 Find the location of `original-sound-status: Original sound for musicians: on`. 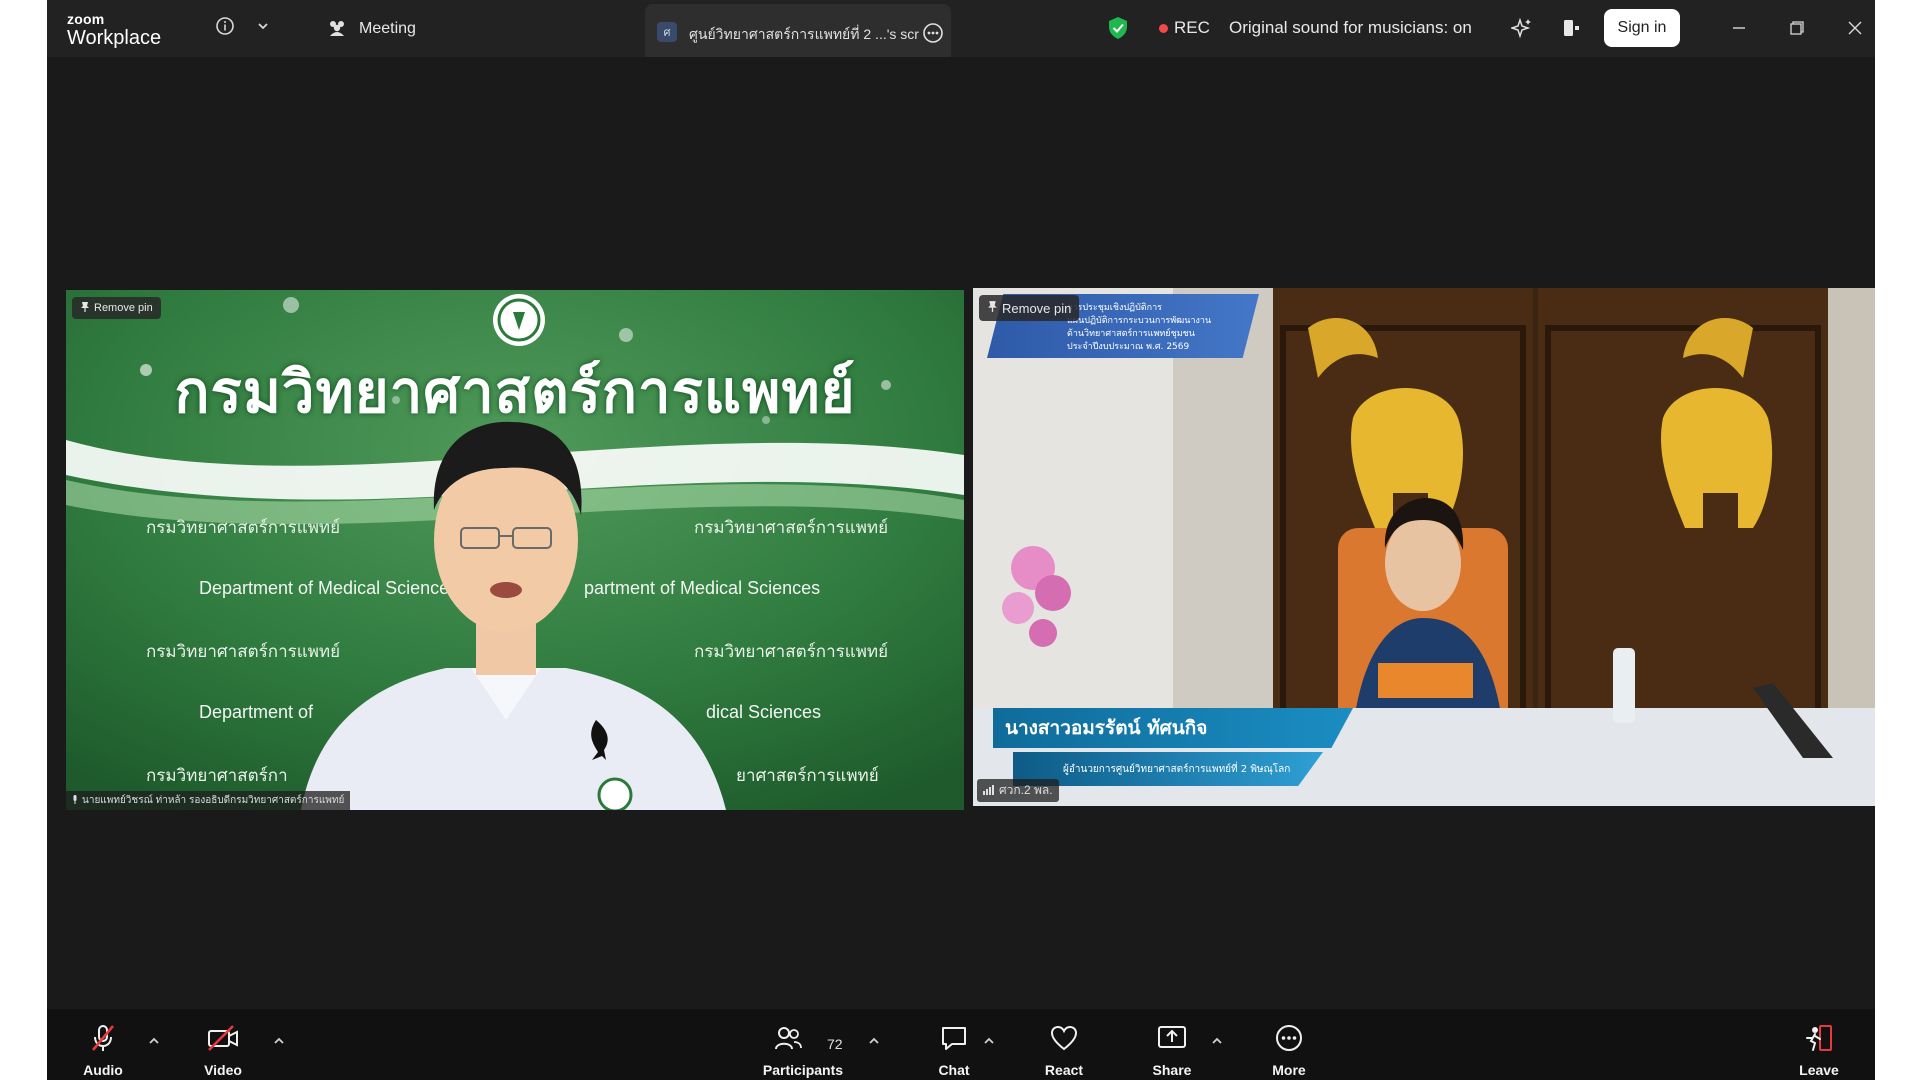

original-sound-status: Original sound for musicians: on is located at coordinates (1350, 28).